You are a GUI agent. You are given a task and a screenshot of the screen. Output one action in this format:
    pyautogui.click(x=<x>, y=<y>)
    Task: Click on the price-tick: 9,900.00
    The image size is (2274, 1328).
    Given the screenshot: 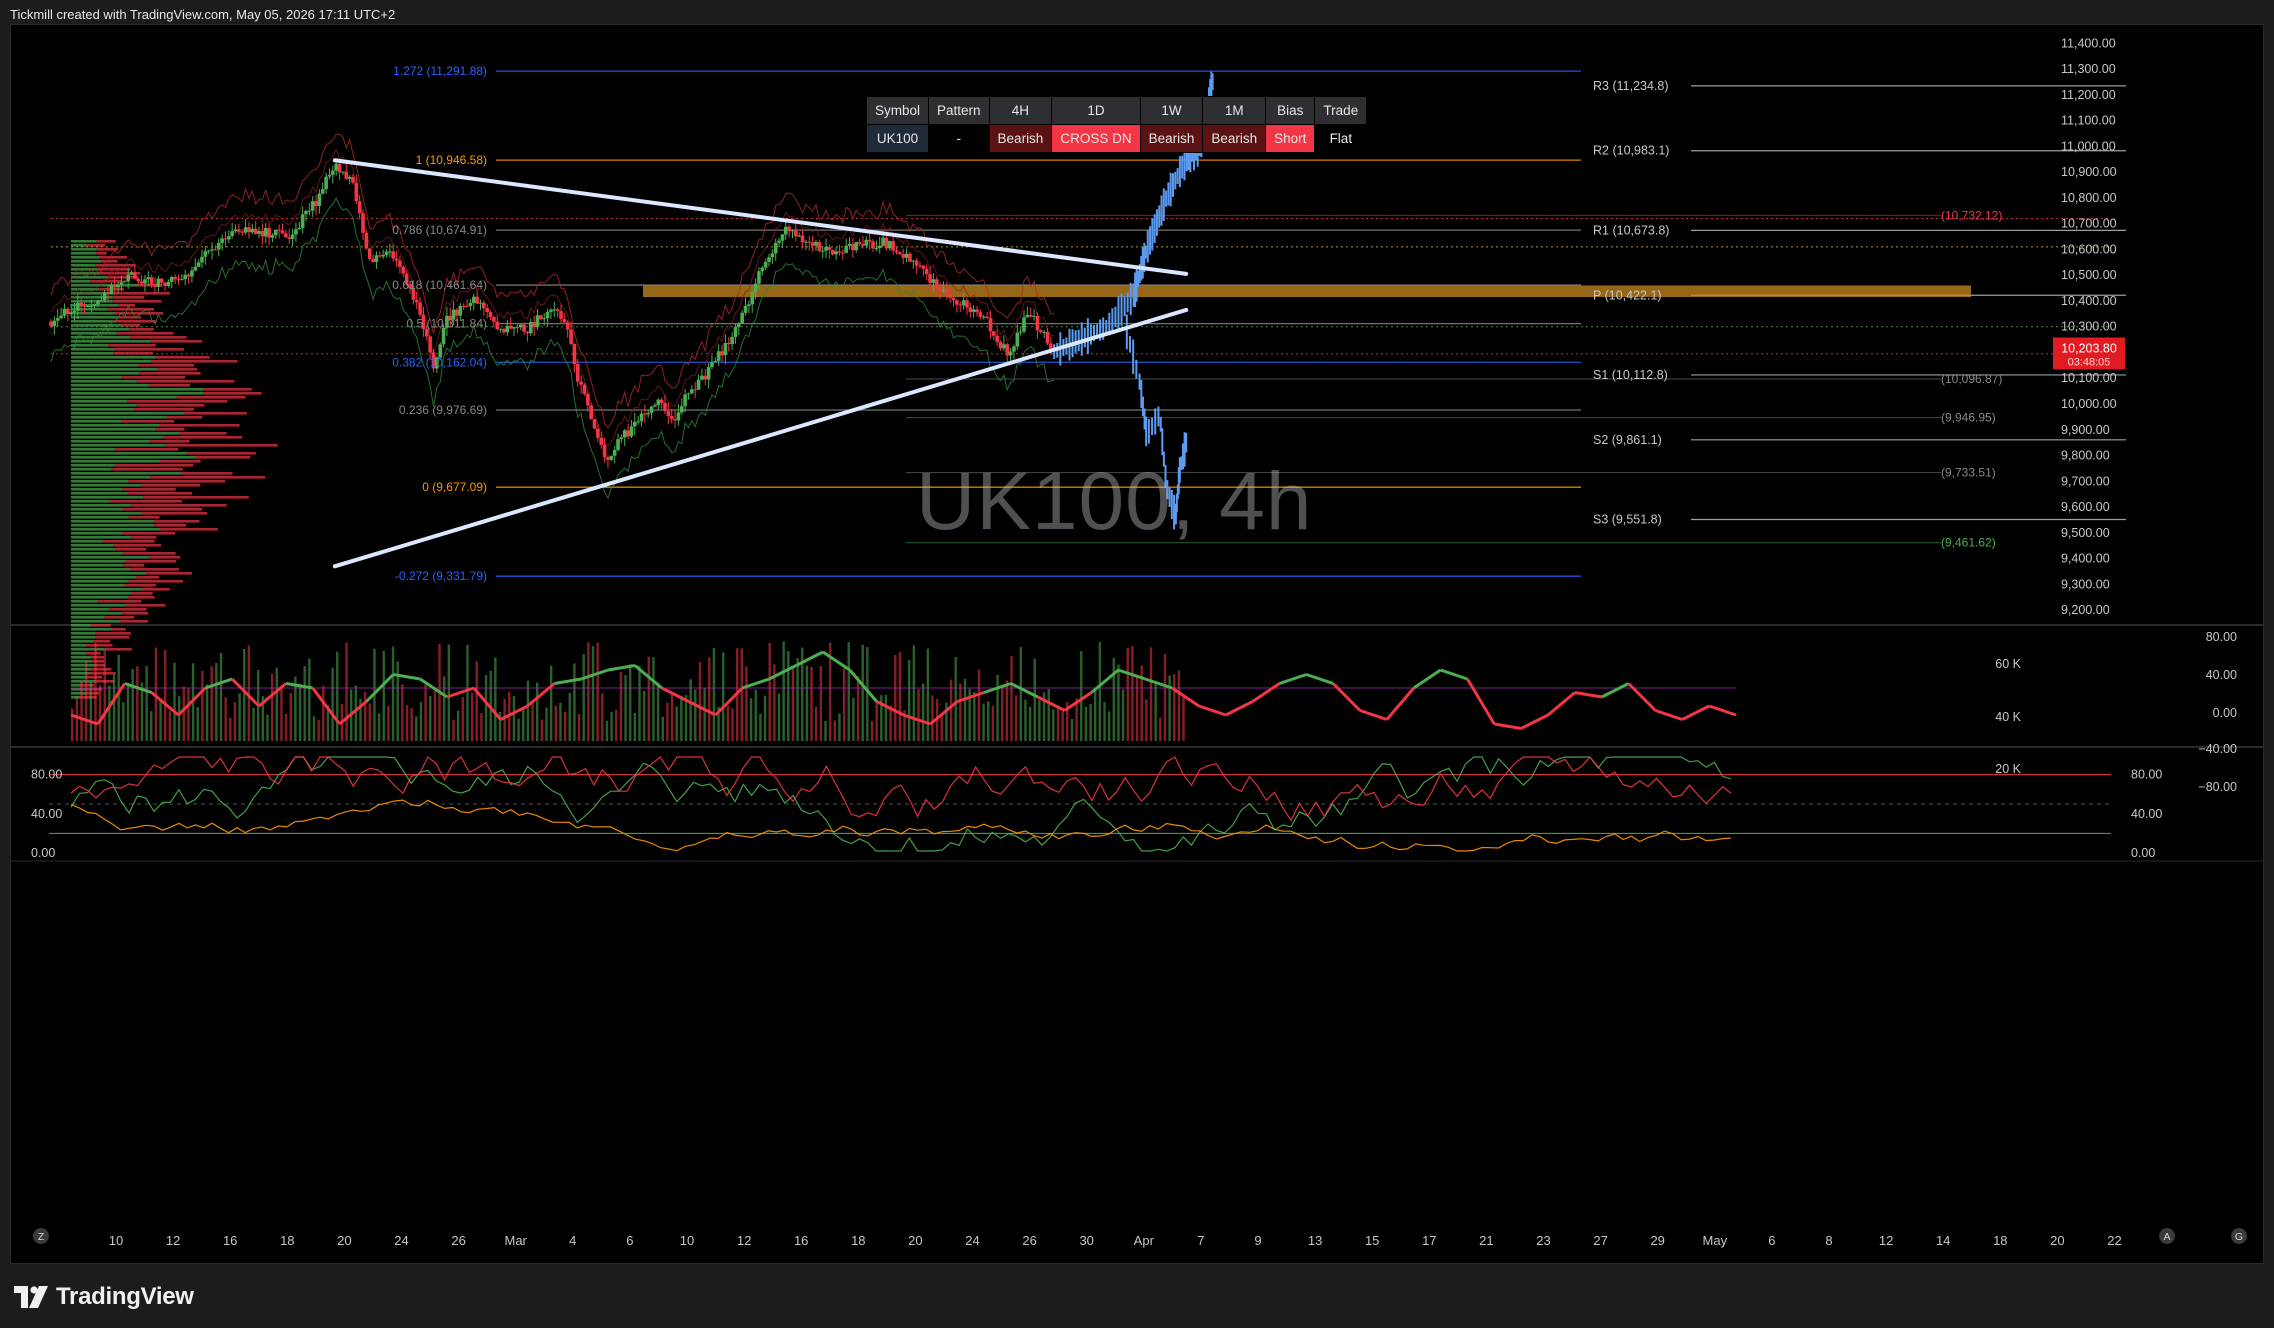 What is the action you would take?
    pyautogui.click(x=2085, y=430)
    